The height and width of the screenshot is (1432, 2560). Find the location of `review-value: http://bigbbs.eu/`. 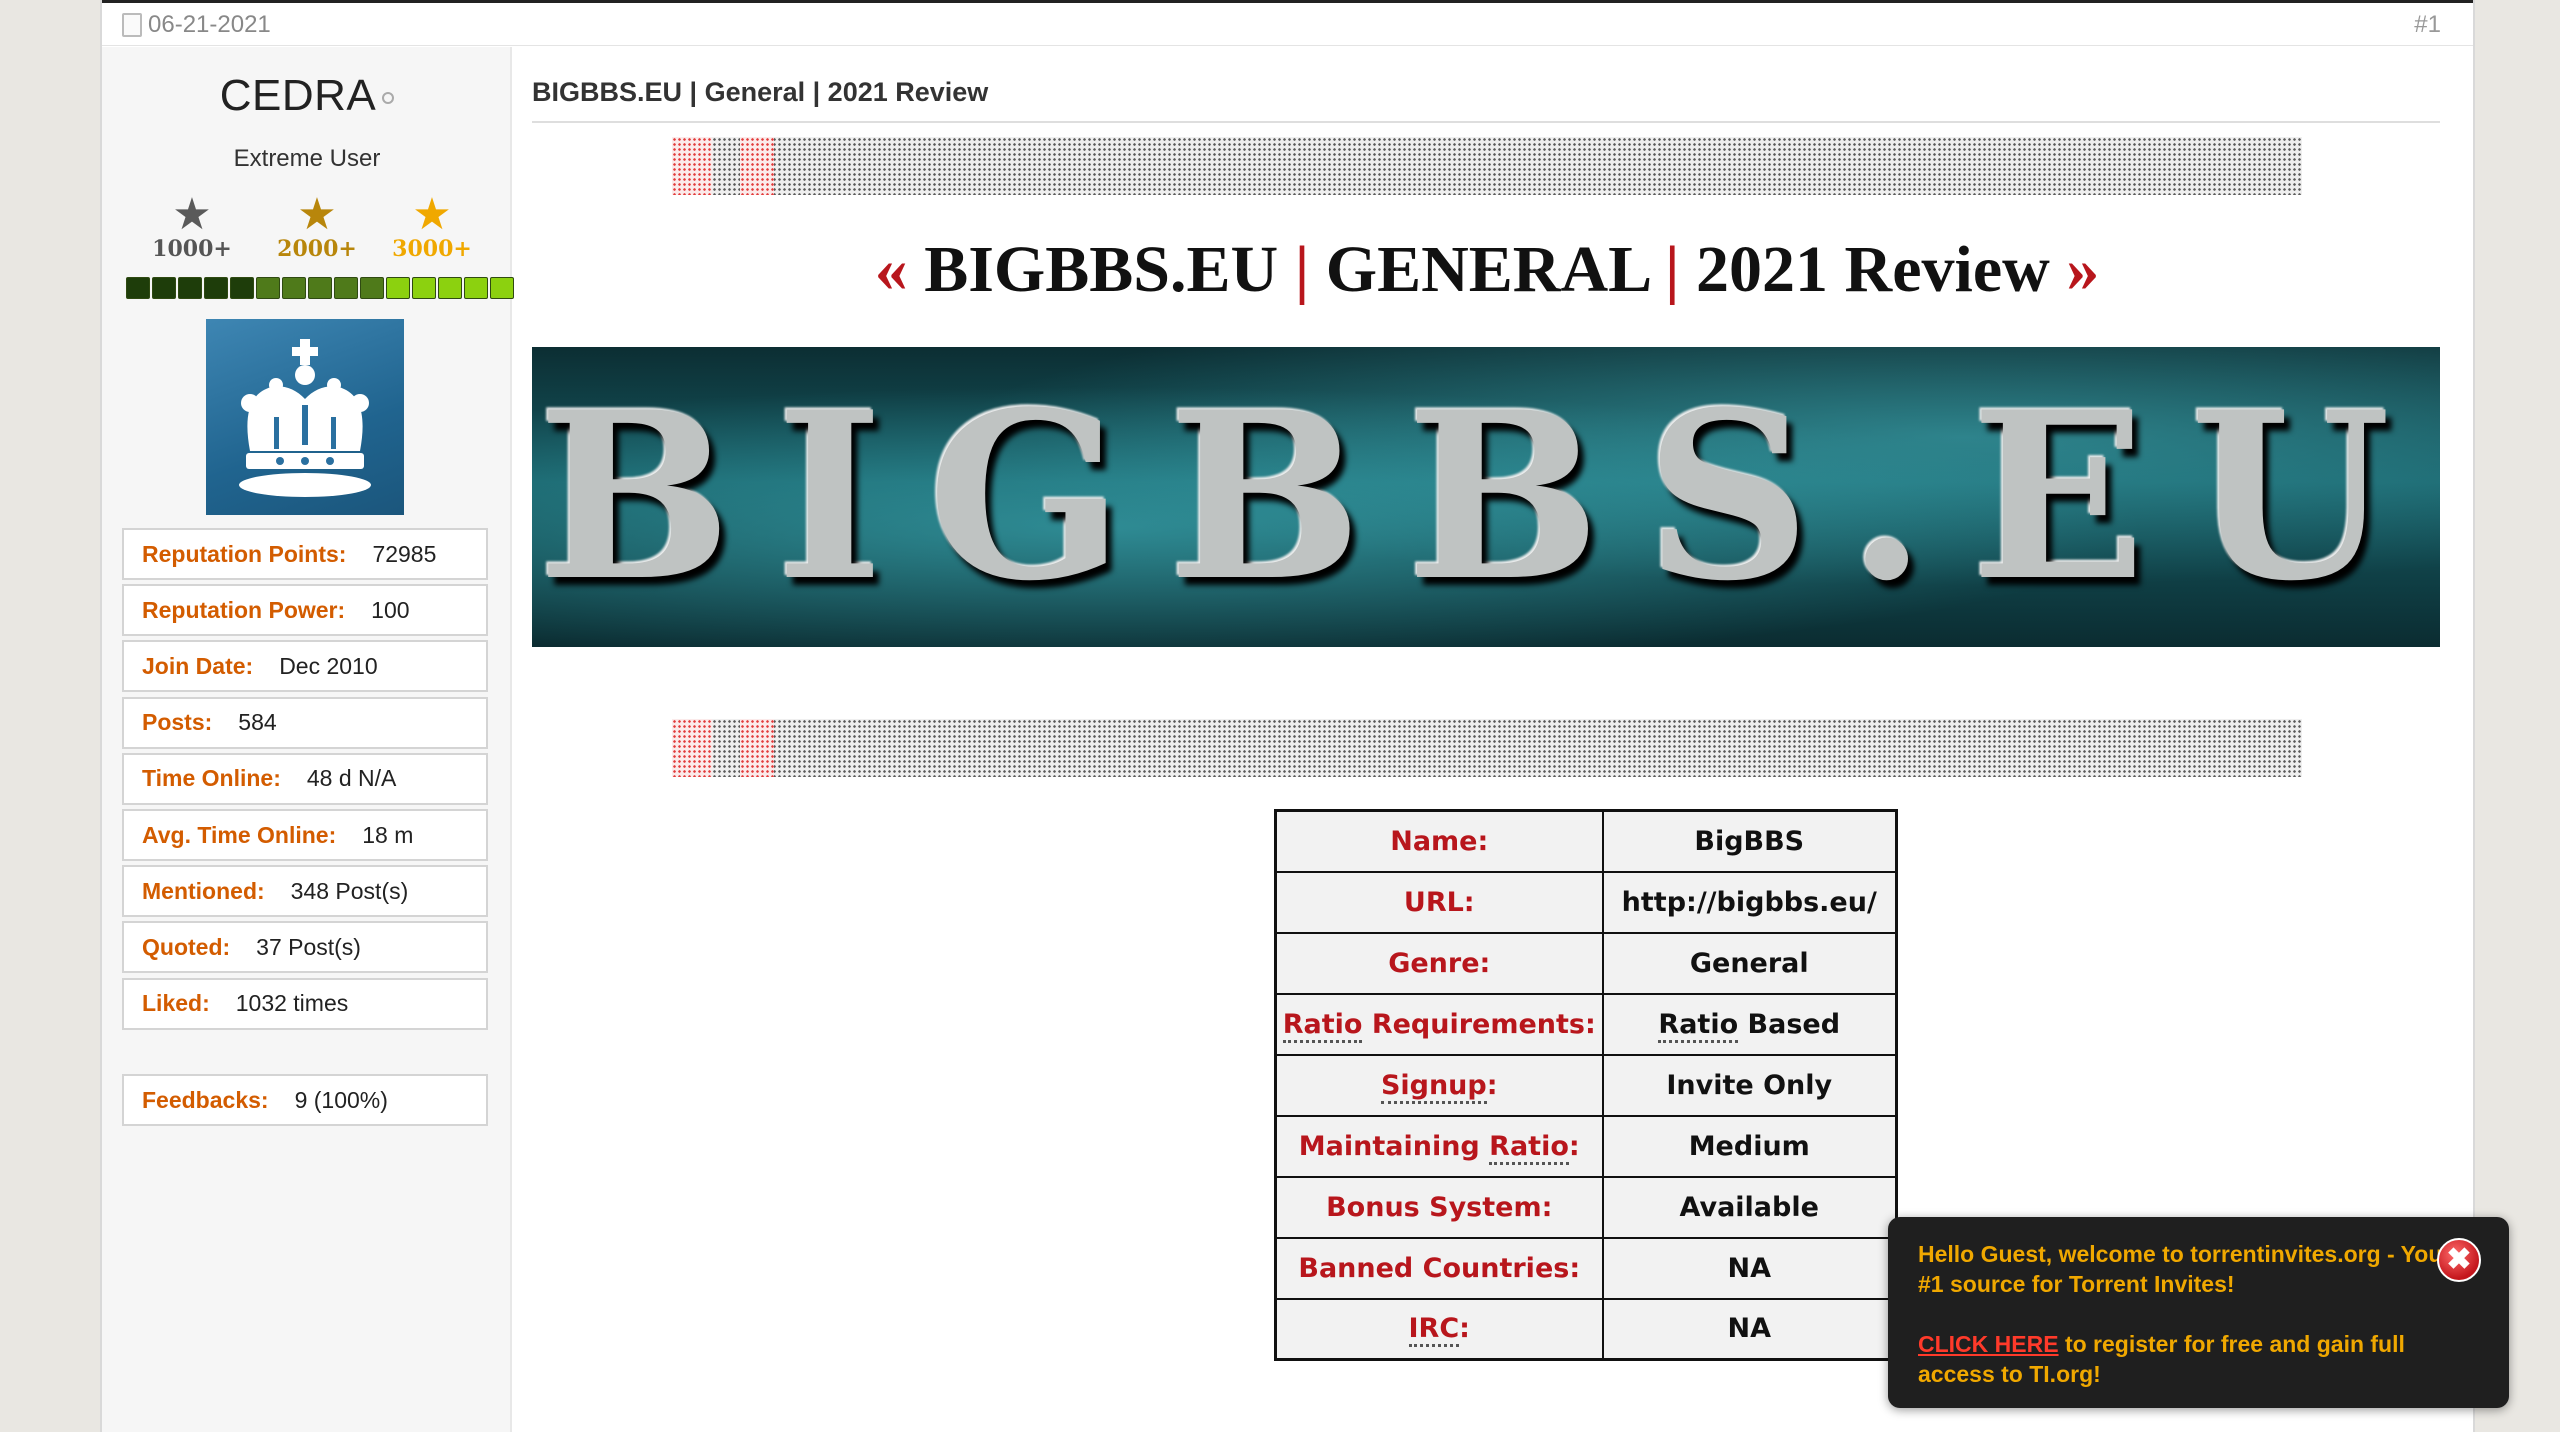

review-value: http://bigbbs.eu/ is located at coordinates (1749, 902).